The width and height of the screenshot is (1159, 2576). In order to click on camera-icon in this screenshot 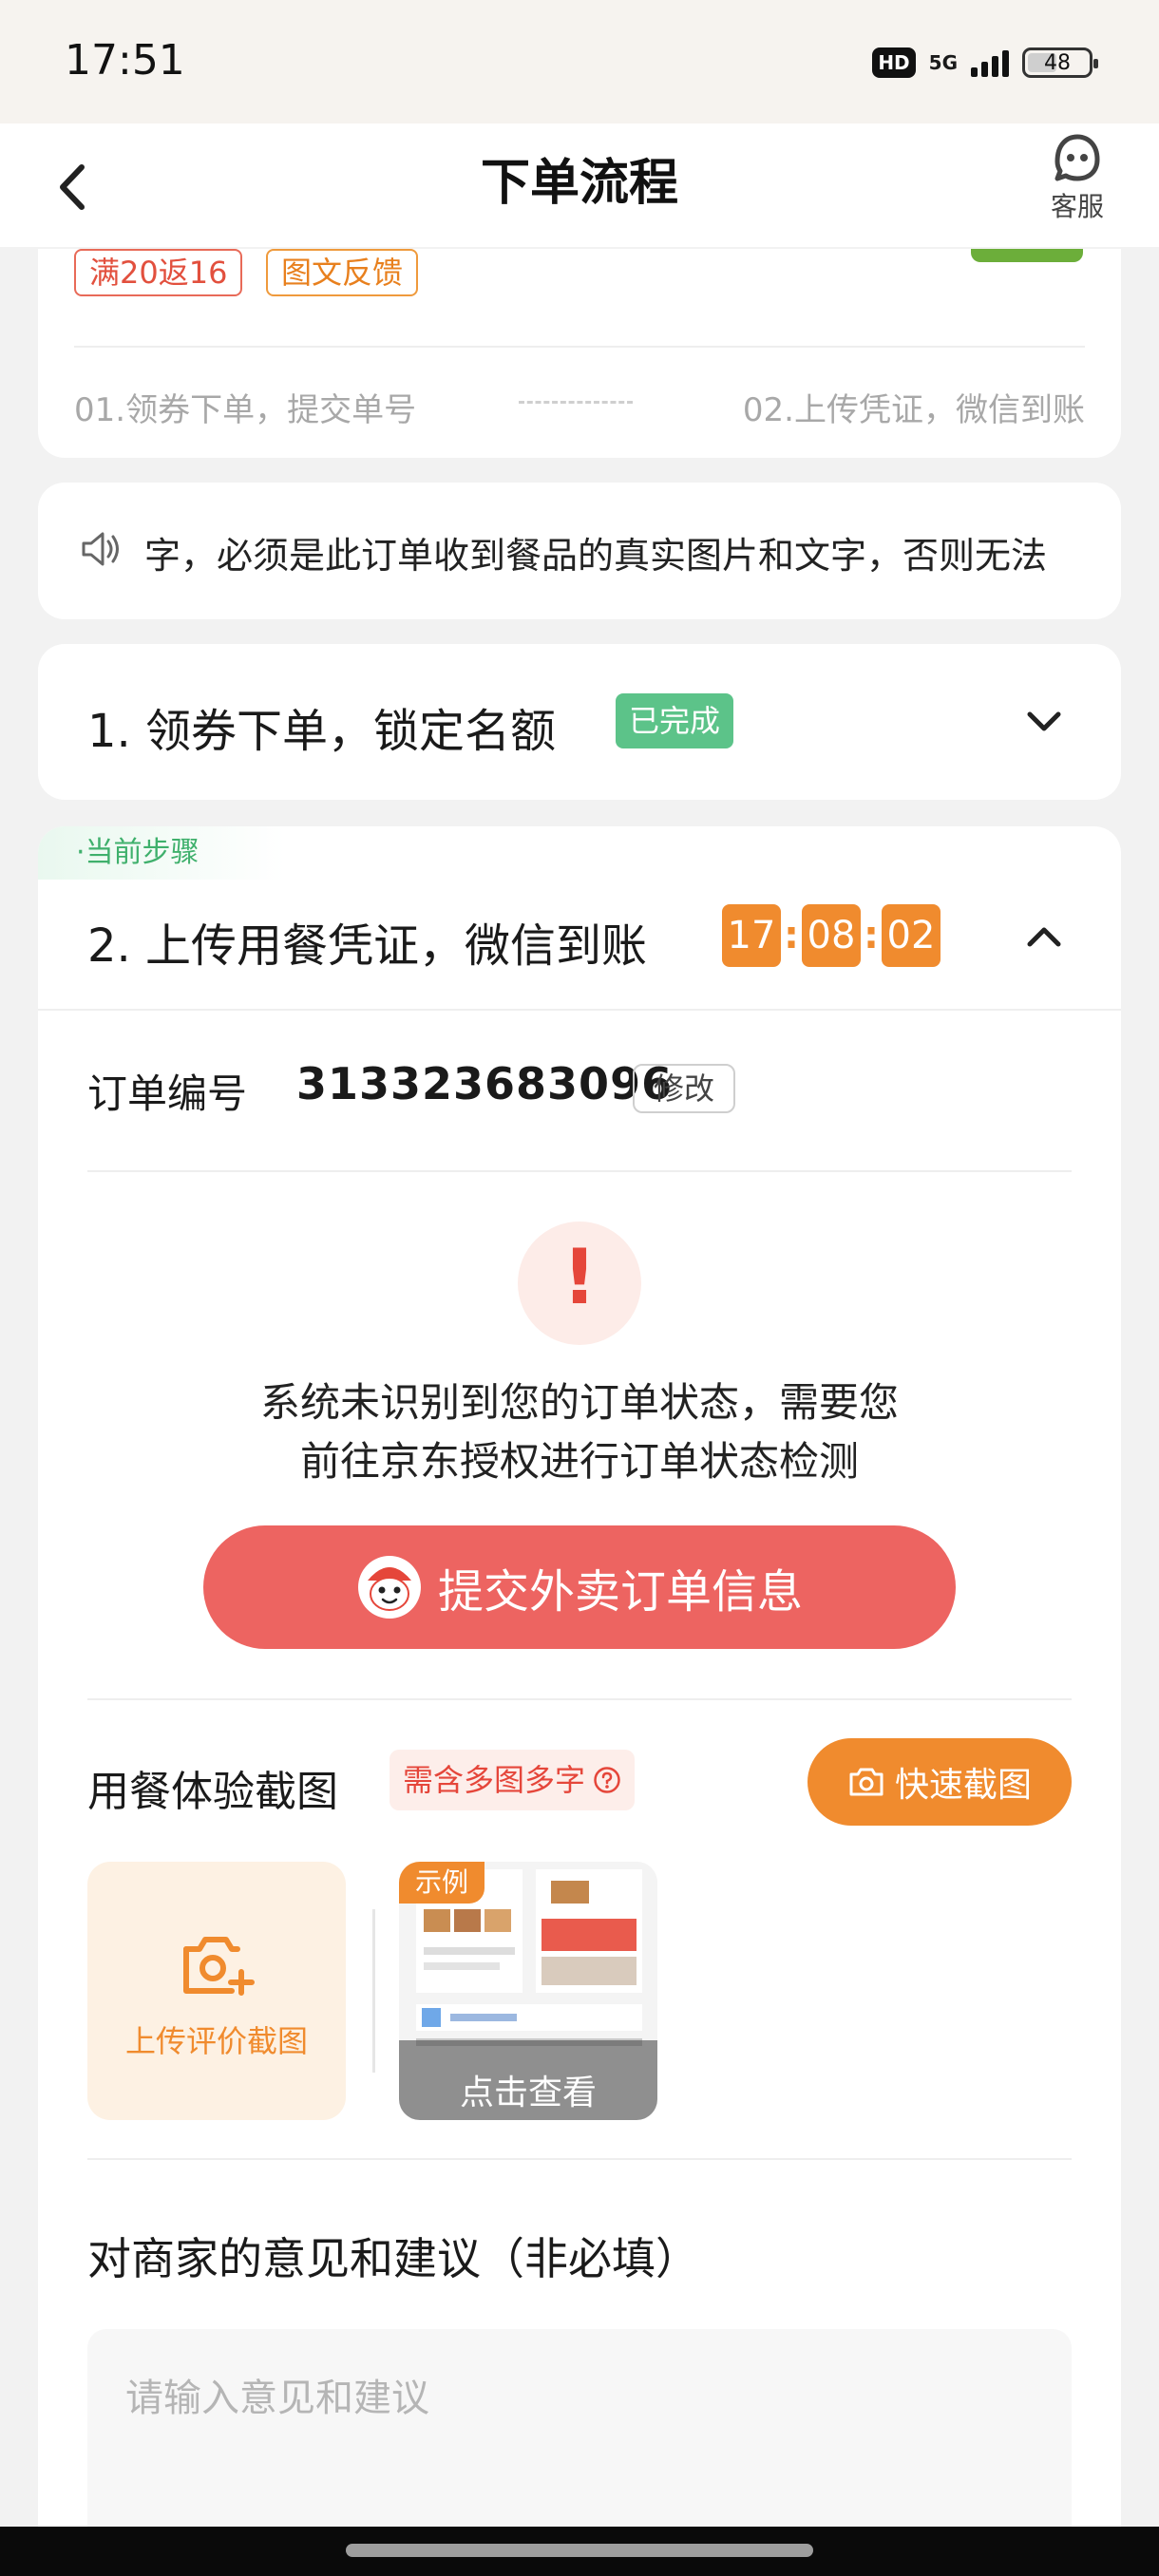, I will do `click(866, 1782)`.